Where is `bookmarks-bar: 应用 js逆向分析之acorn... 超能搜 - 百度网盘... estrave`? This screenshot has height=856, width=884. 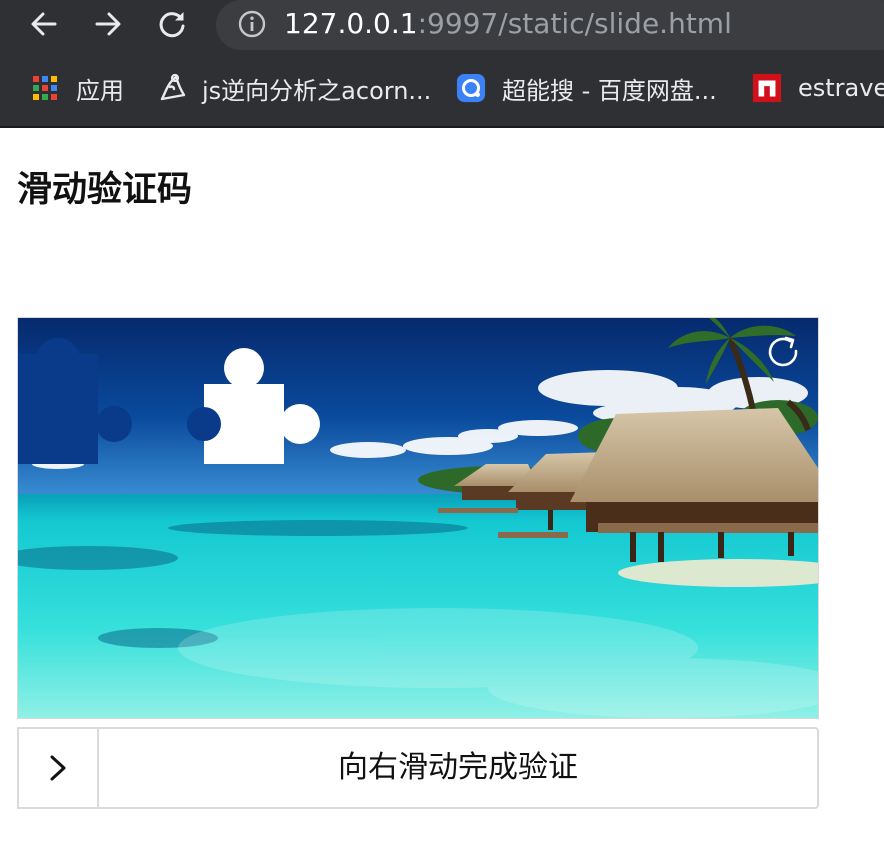 bookmarks-bar: 应用 js逆向分析之acorn... 超能搜 - 百度网盘... estrave is located at coordinates (442, 88).